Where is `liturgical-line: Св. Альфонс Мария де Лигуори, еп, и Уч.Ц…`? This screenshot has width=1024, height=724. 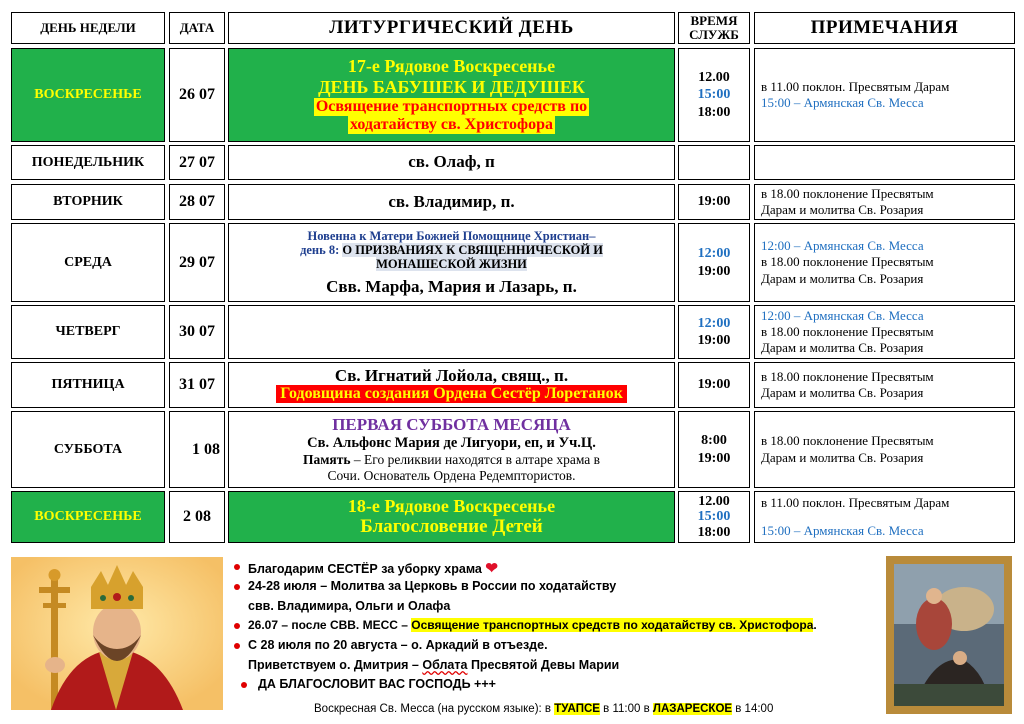
liturgical-line: Св. Альфонс Мария де Лигуори, еп, и Уч.Ц… is located at coordinates (451, 442).